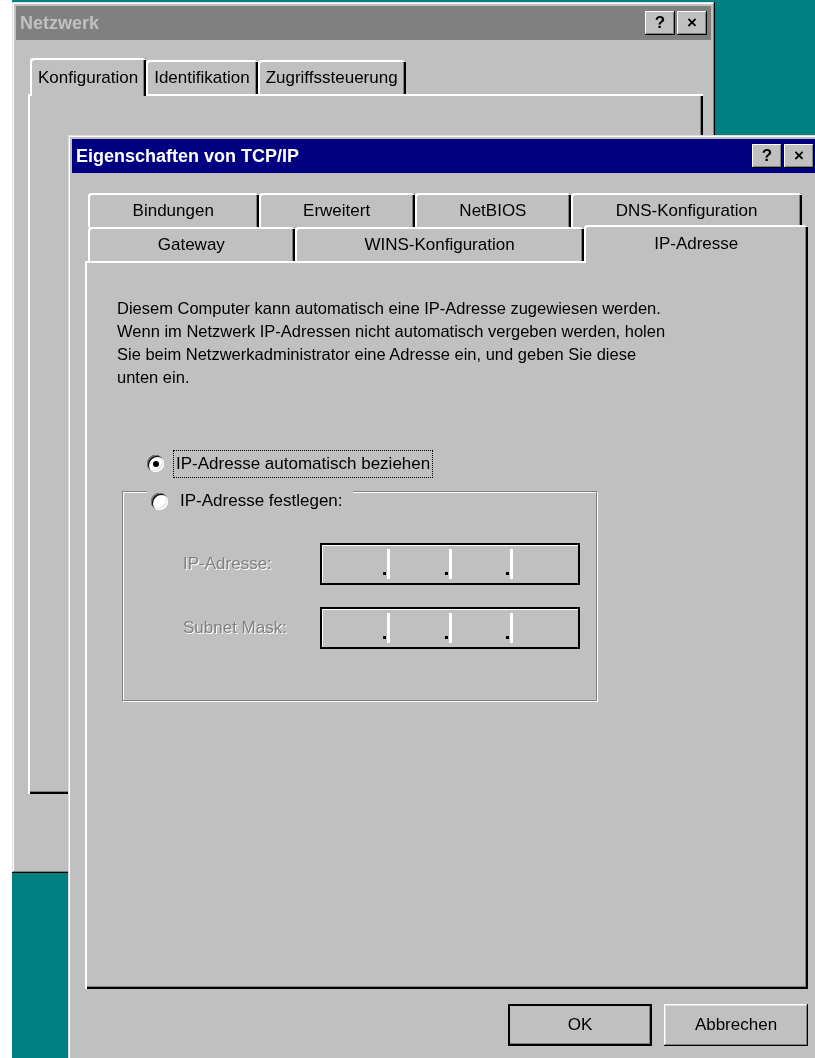  Describe the element at coordinates (580, 1025) in the screenshot. I see `ok-button: OK` at that location.